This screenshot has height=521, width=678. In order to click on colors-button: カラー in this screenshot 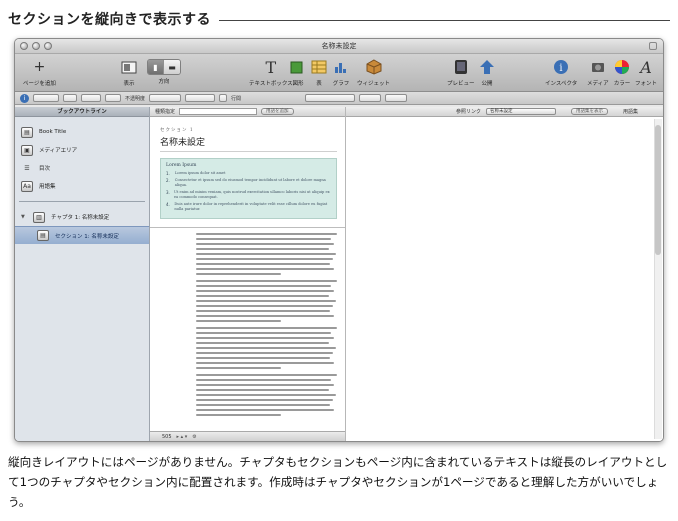, I will do `click(622, 72)`.